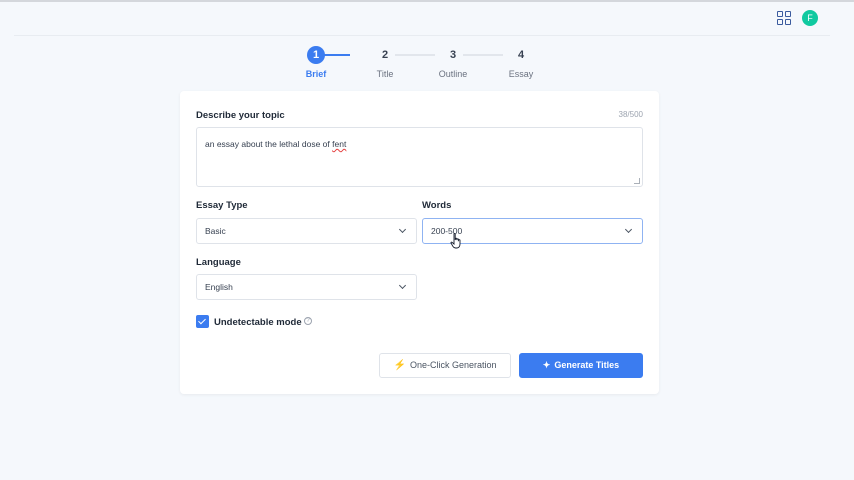 Image resolution: width=854 pixels, height=480 pixels. Describe the element at coordinates (258, 322) in the screenshot. I see `undetectable-label: Undetectable mode` at that location.